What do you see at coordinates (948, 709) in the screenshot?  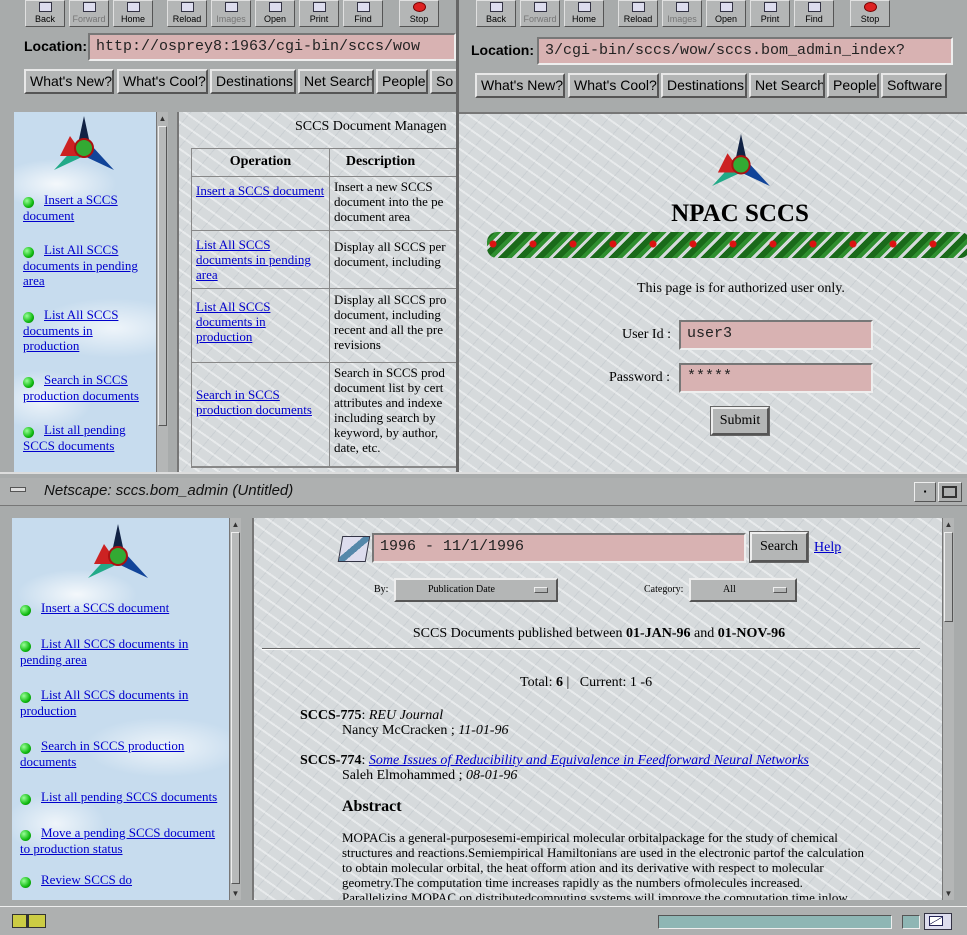 I see `results-scrollbar: ▲ ▼` at bounding box center [948, 709].